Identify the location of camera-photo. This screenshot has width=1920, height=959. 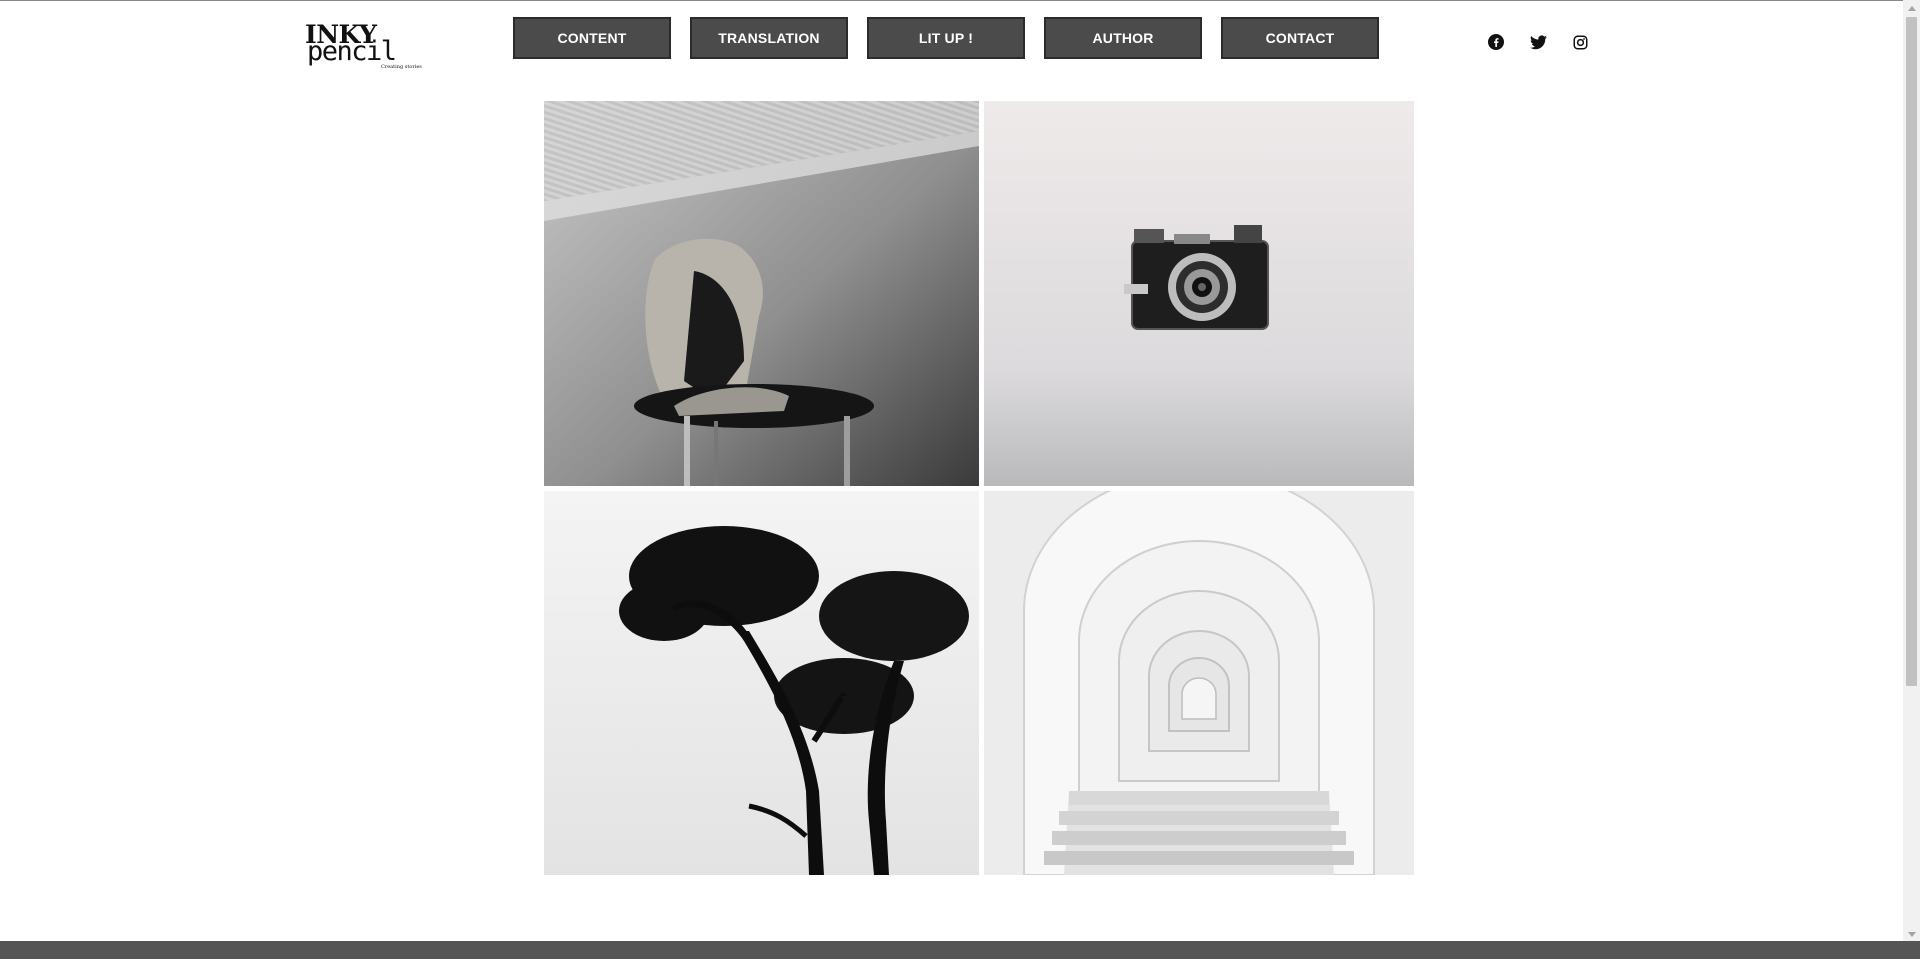
(1199, 293).